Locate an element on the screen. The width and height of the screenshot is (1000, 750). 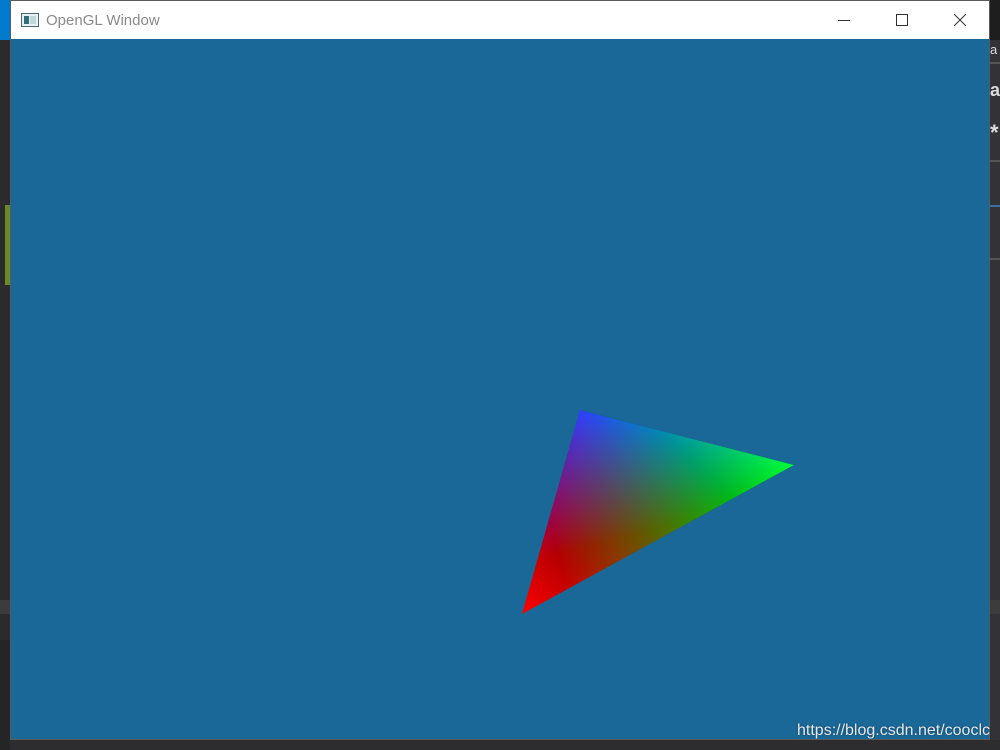
caption-buttons is located at coordinates (902, 20).